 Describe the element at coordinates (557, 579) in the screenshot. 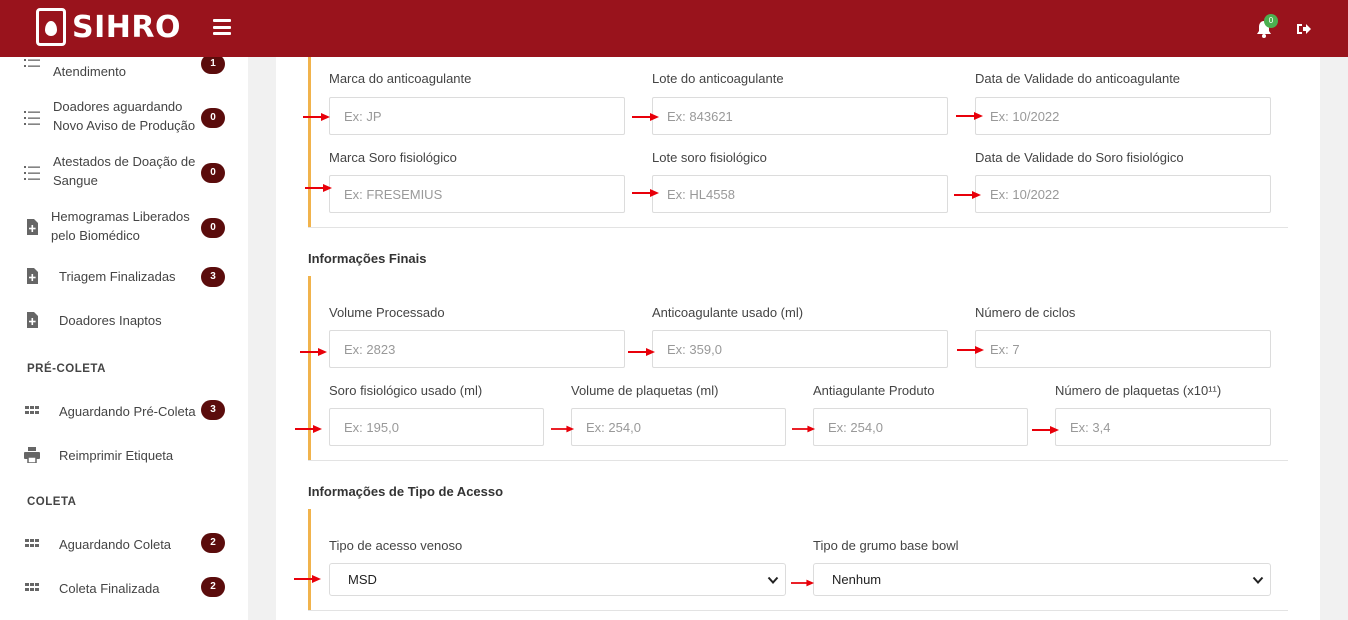

I see `tipo-acesso-venoso-select: MSD` at that location.